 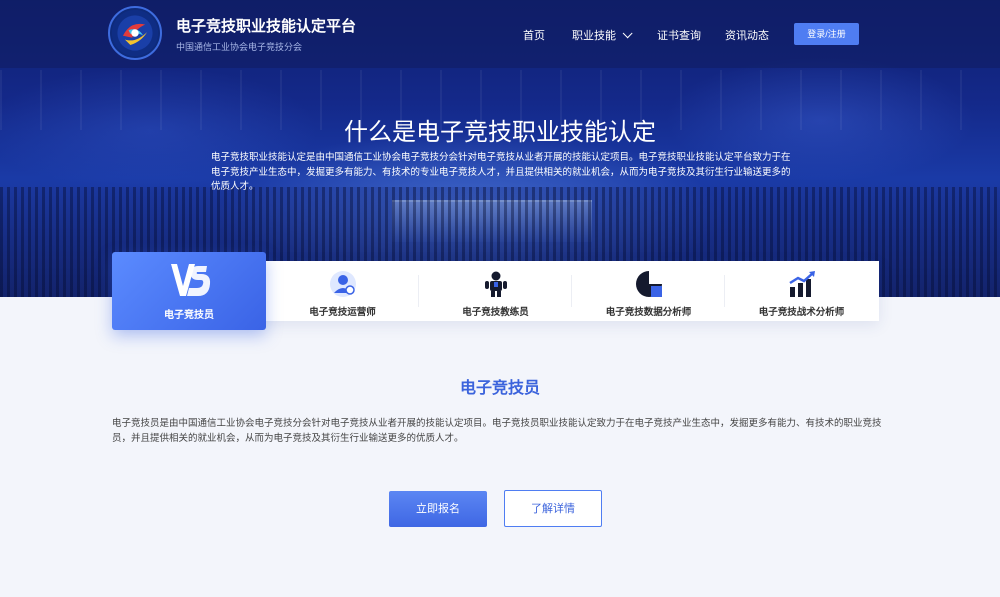 I want to click on logo-emblem-icon, so click(x=135, y=33).